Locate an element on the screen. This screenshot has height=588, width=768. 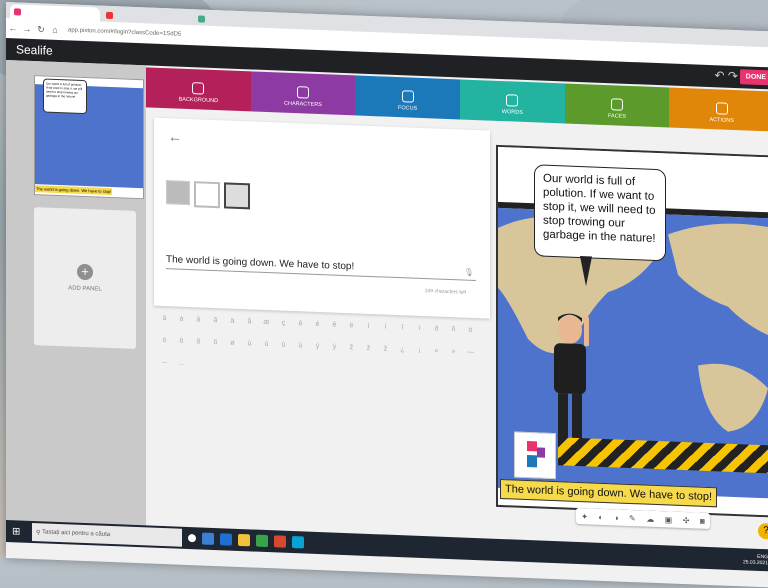
microphone-icon: 🎙 is located at coordinates (469, 272).